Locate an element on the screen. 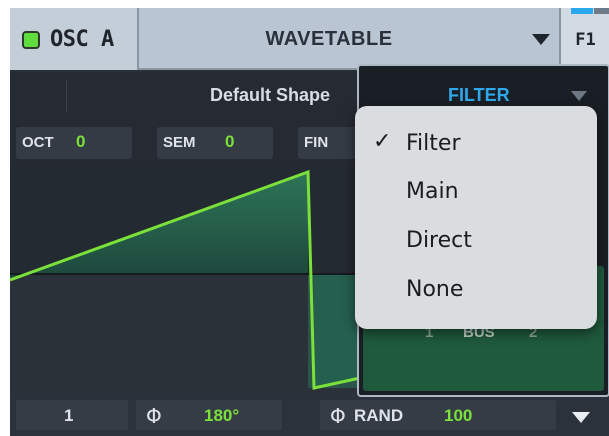 This screenshot has height=436, width=609. octave-param: OCT 0 is located at coordinates (74, 143).